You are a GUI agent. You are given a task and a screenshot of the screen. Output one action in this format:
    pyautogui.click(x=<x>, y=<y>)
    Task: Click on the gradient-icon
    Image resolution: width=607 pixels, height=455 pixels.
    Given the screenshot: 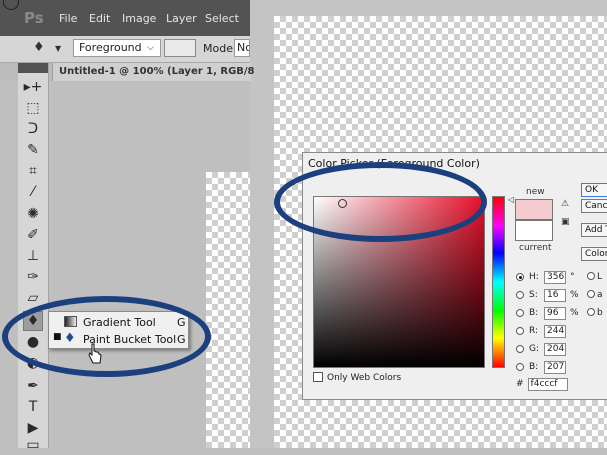 What is the action you would take?
    pyautogui.click(x=70, y=321)
    